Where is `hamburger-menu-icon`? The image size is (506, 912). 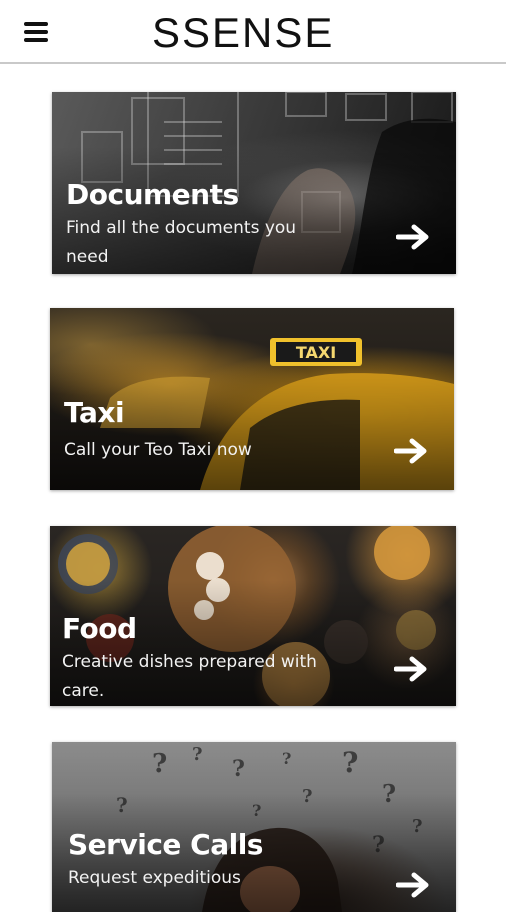 hamburger-menu-icon is located at coordinates (37, 32).